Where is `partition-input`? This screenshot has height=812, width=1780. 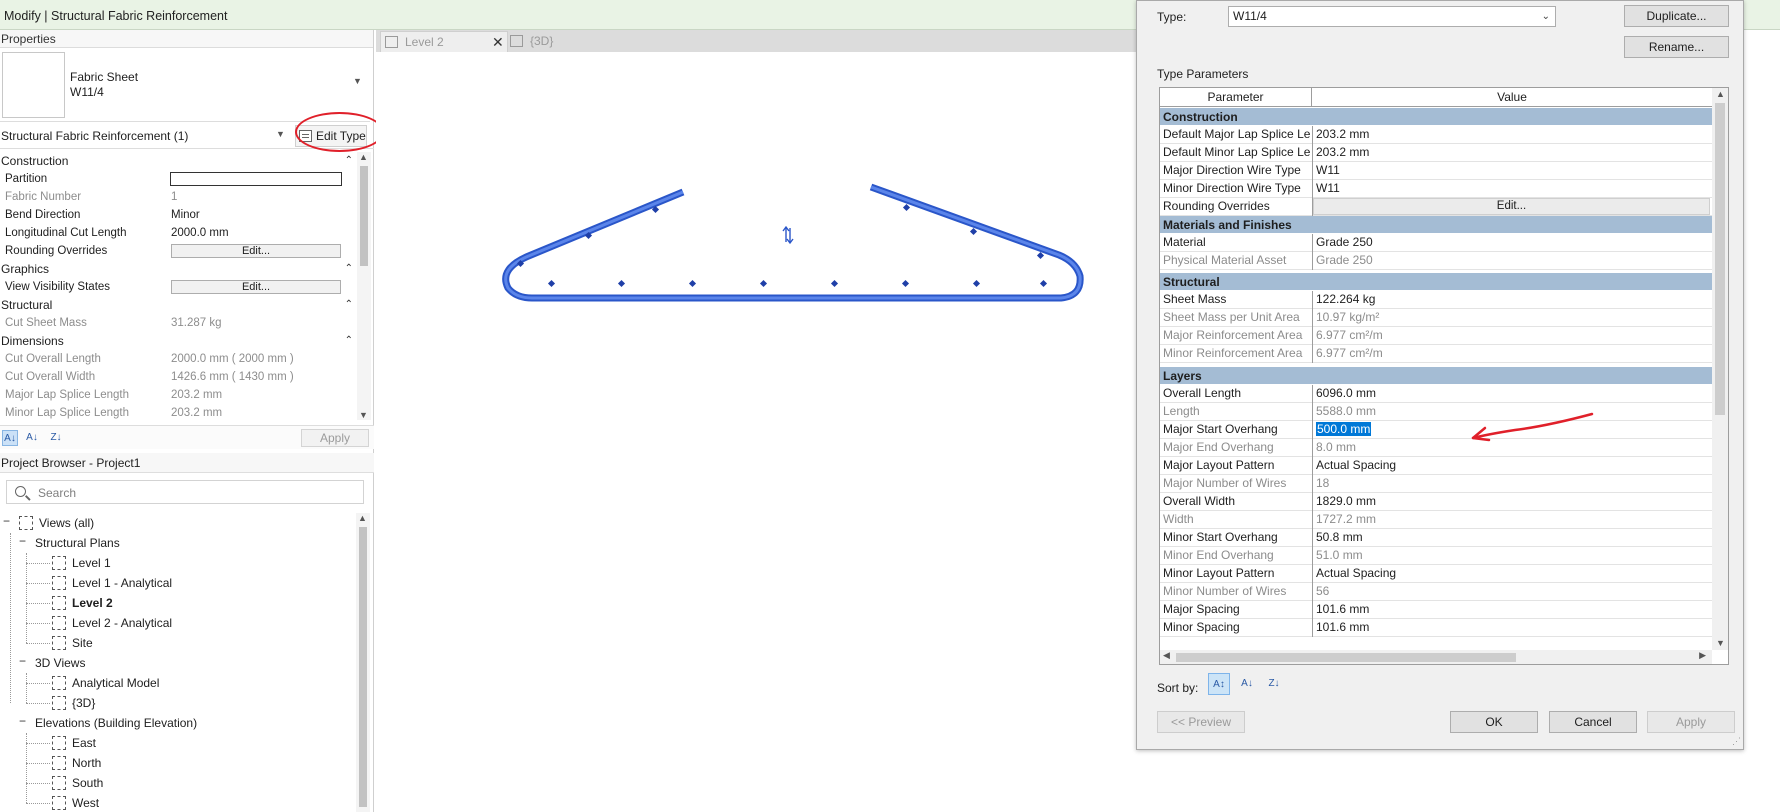
partition-input is located at coordinates (256, 179).